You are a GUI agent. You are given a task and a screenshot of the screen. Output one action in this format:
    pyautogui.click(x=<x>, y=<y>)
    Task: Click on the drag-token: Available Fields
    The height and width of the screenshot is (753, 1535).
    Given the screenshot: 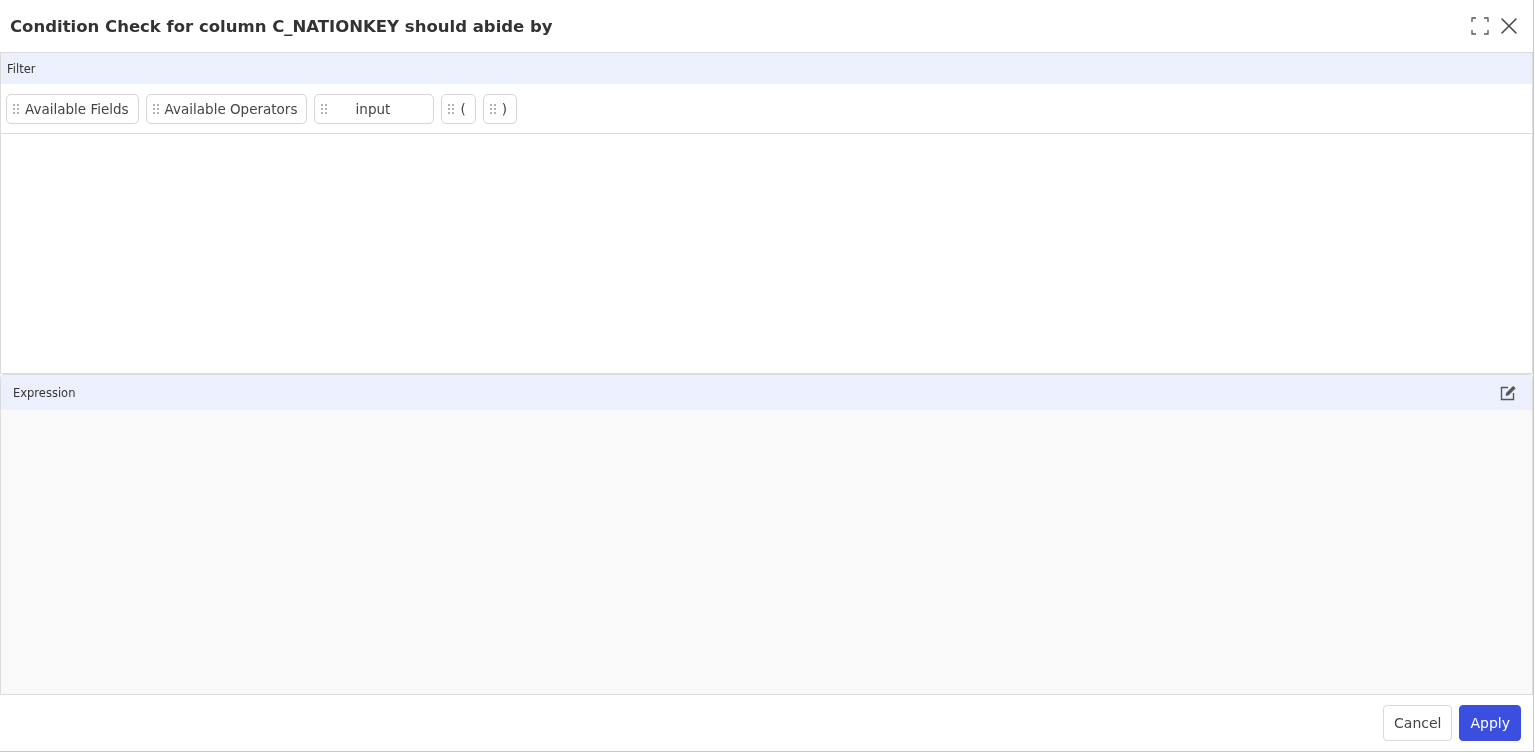 What is the action you would take?
    pyautogui.click(x=72, y=108)
    